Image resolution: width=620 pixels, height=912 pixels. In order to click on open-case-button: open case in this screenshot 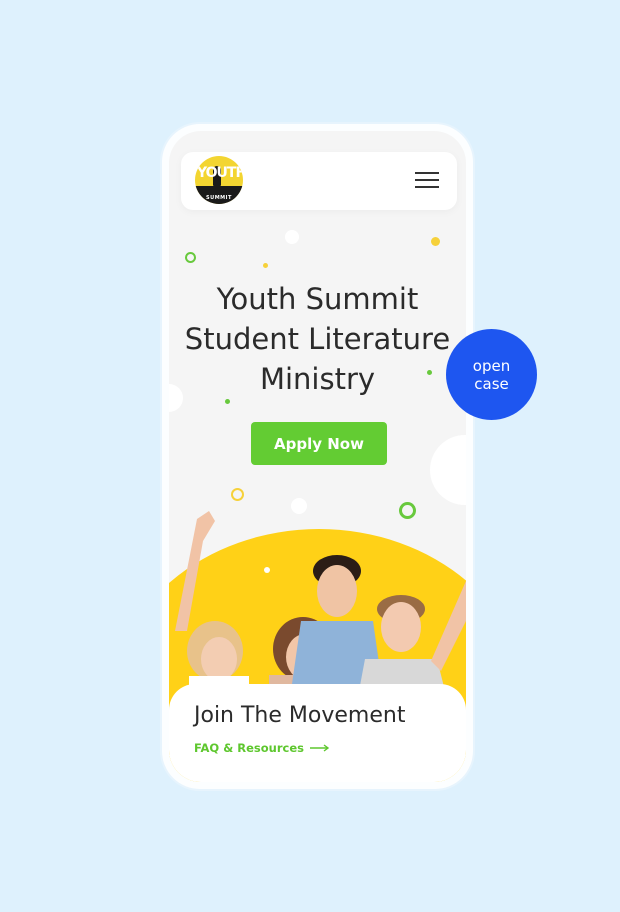, I will do `click(491, 374)`.